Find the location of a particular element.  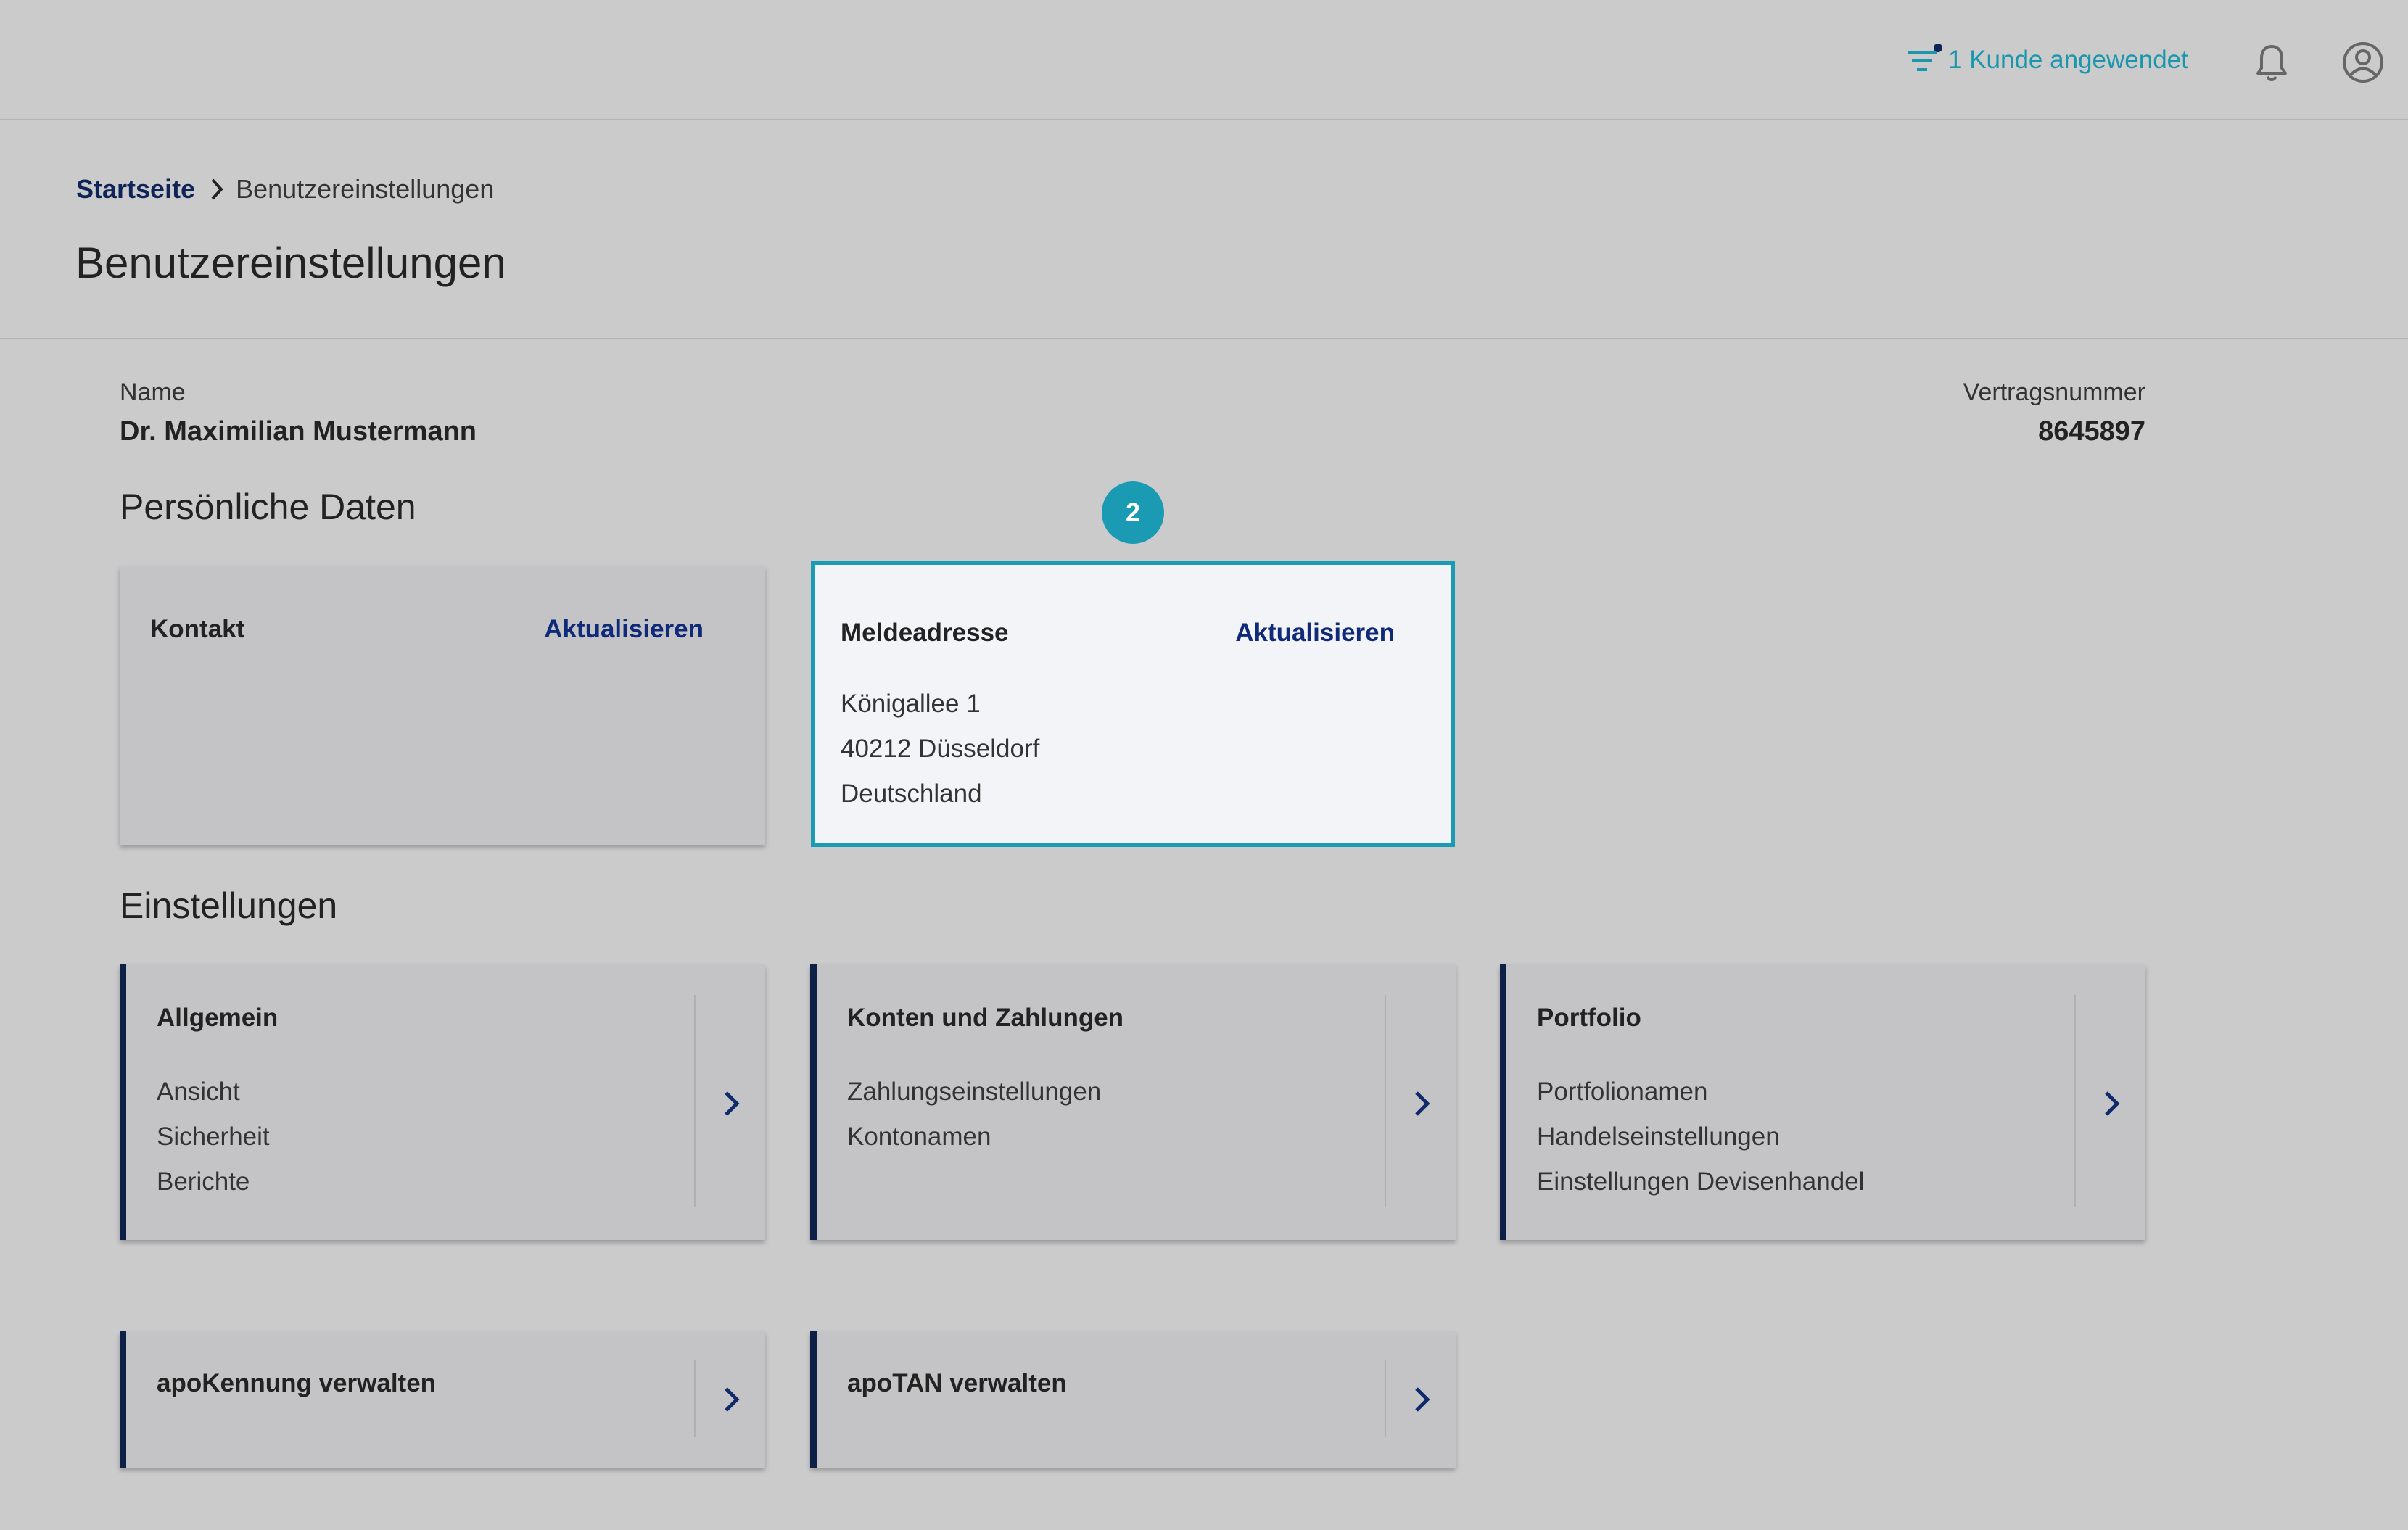

settings-card-item: Ansicht is located at coordinates (198, 1092).